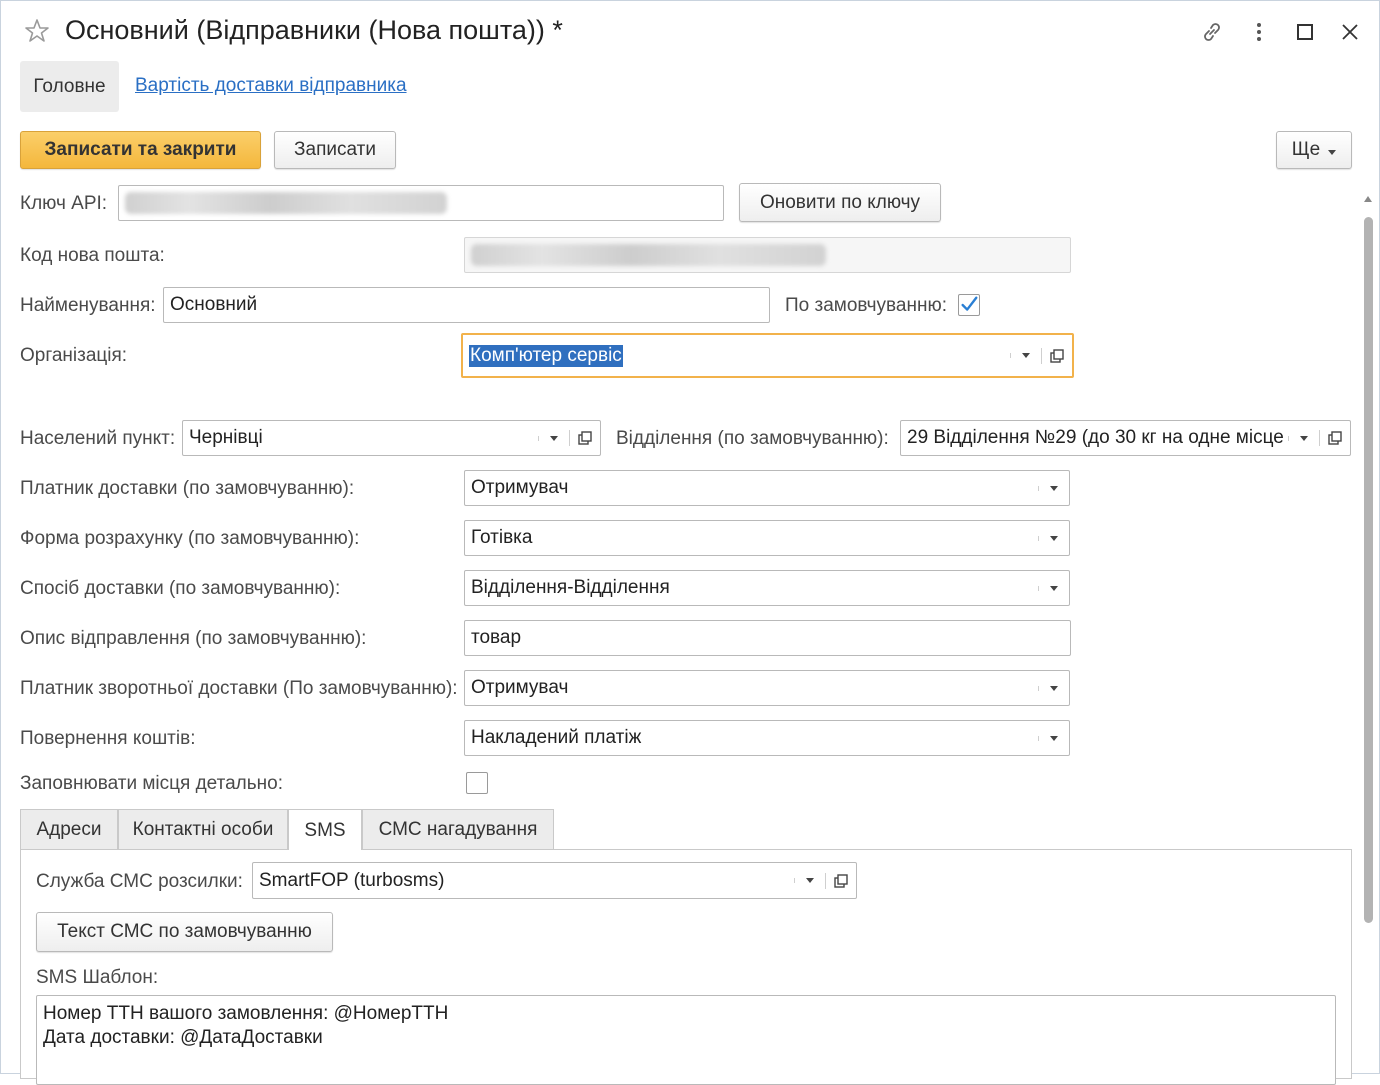  Describe the element at coordinates (1053, 738) in the screenshot. I see `money-return-dropdown-icon` at that location.